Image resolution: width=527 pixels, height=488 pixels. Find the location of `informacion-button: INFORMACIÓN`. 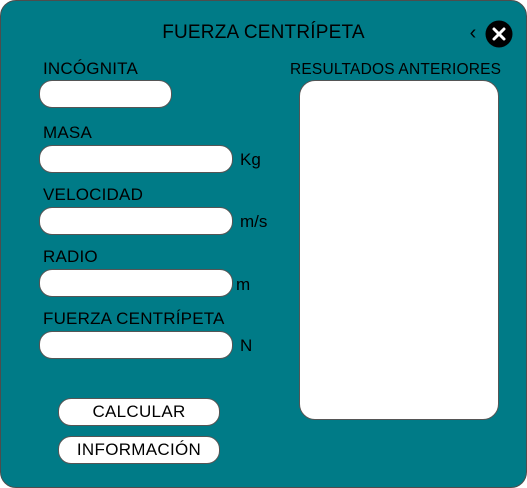

informacion-button: INFORMACIÓN is located at coordinates (139, 450).